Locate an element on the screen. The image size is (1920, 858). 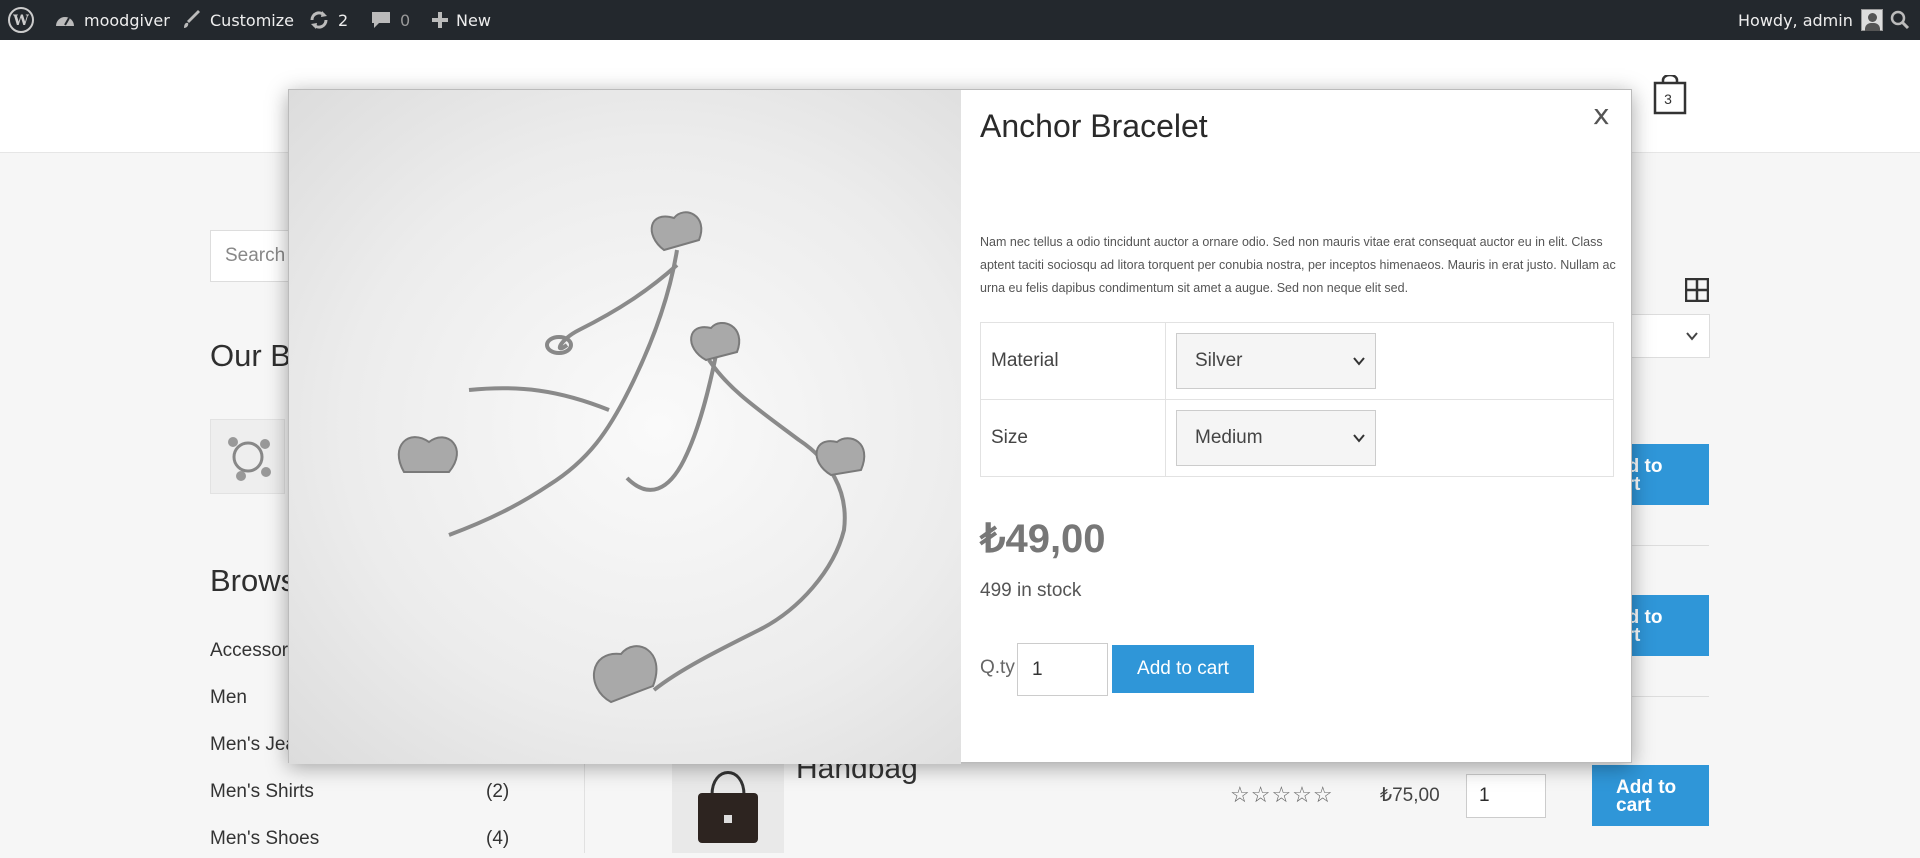
category-count: (2) is located at coordinates (498, 791).